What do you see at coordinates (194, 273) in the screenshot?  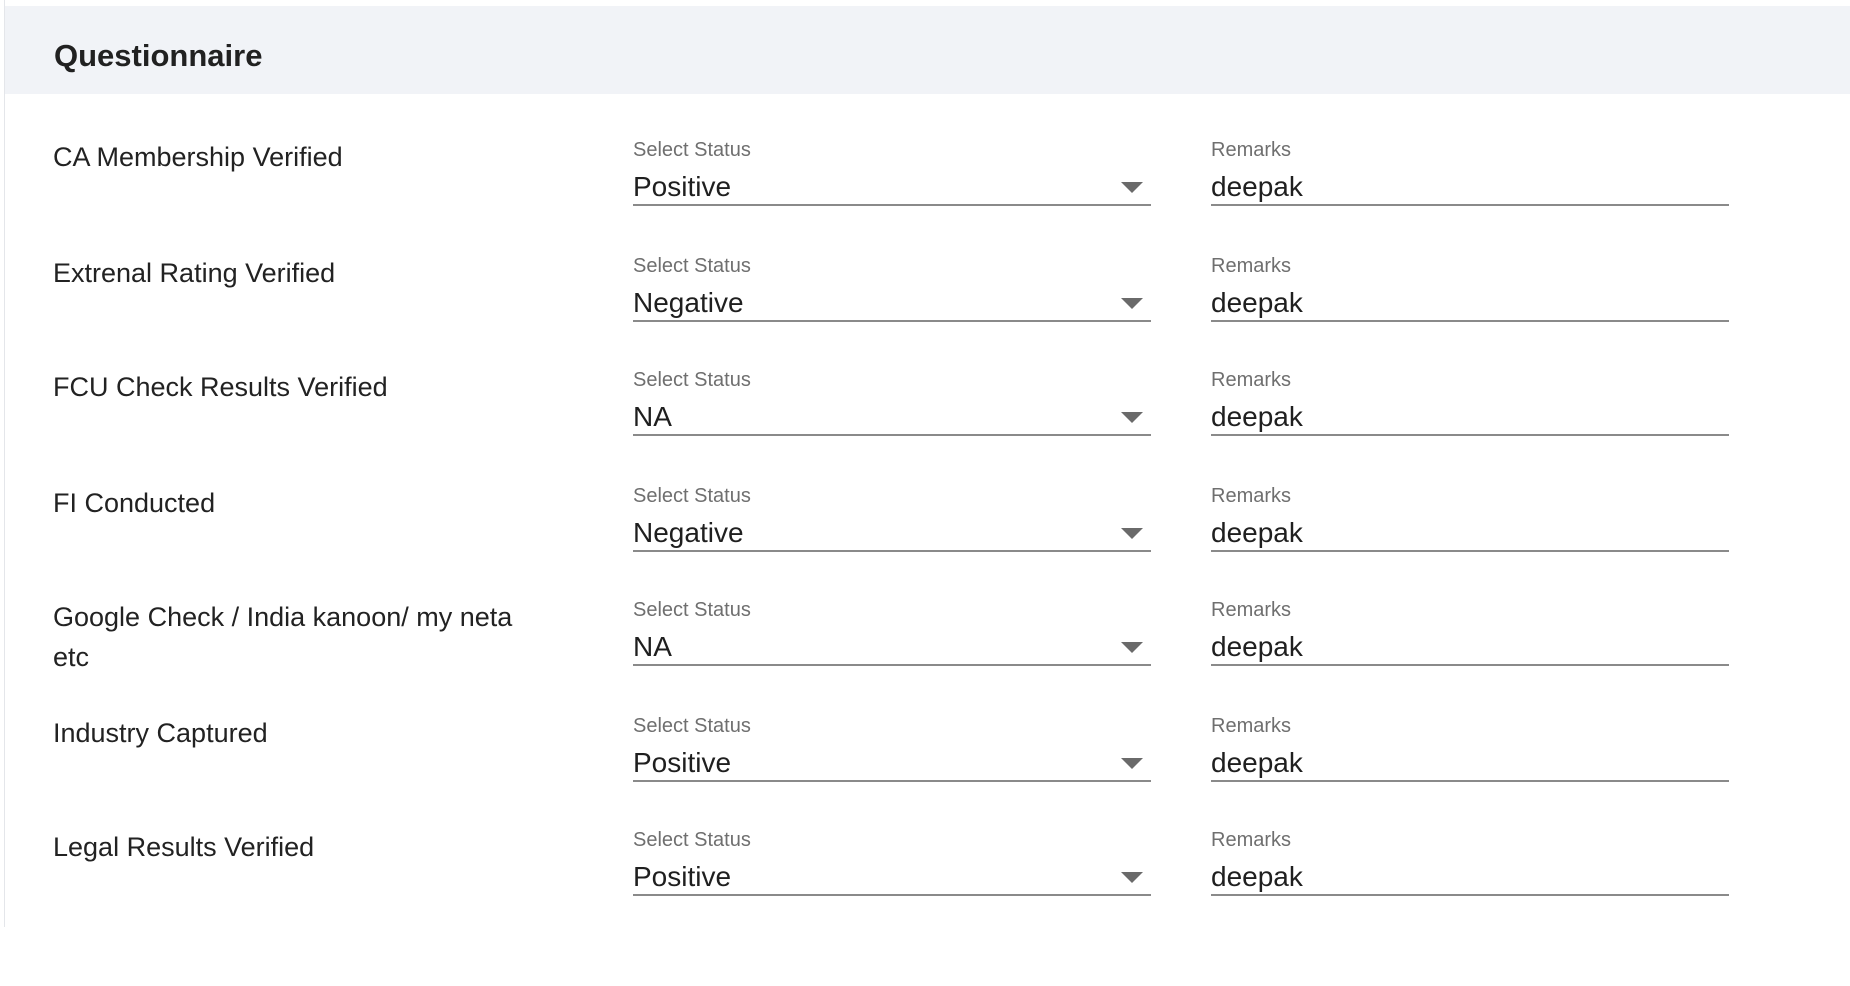 I see `question-label: Extrenal Rating Verified` at bounding box center [194, 273].